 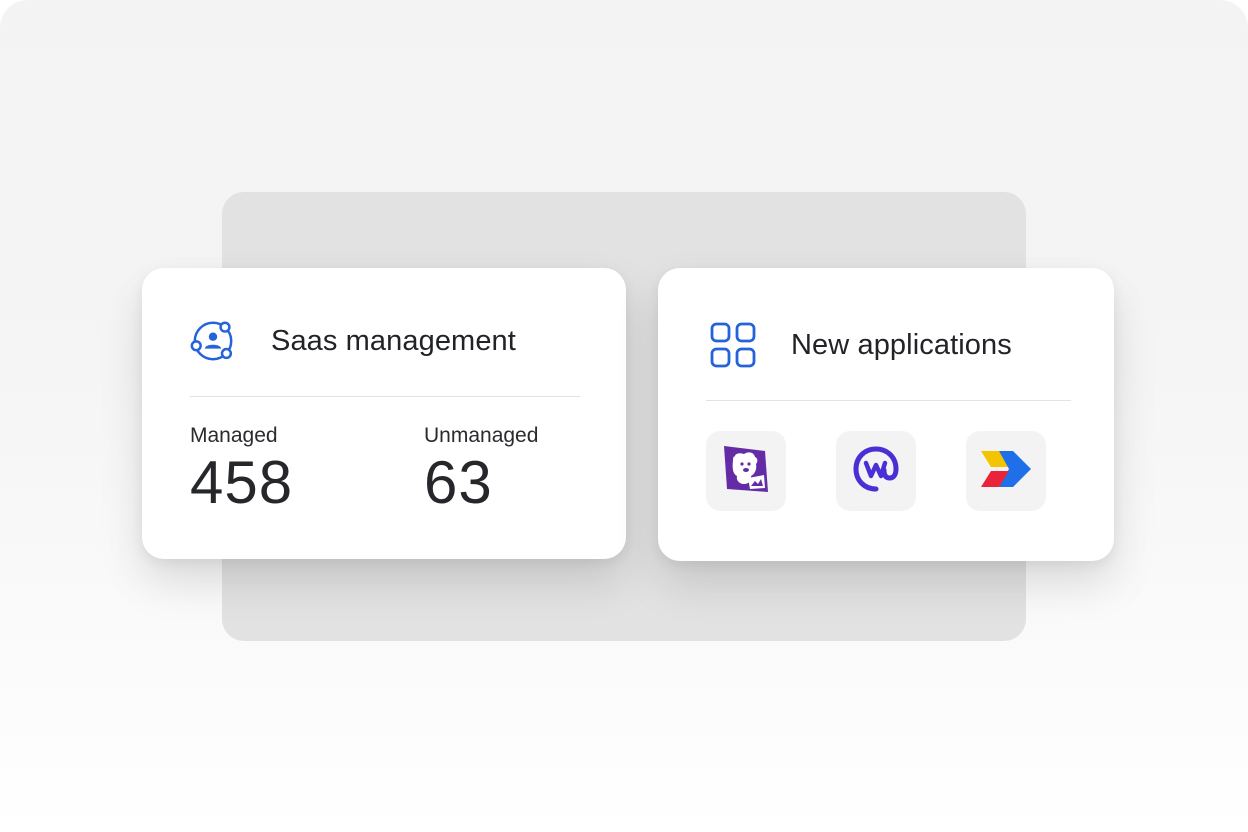 I want to click on grid-icon, so click(x=733, y=345).